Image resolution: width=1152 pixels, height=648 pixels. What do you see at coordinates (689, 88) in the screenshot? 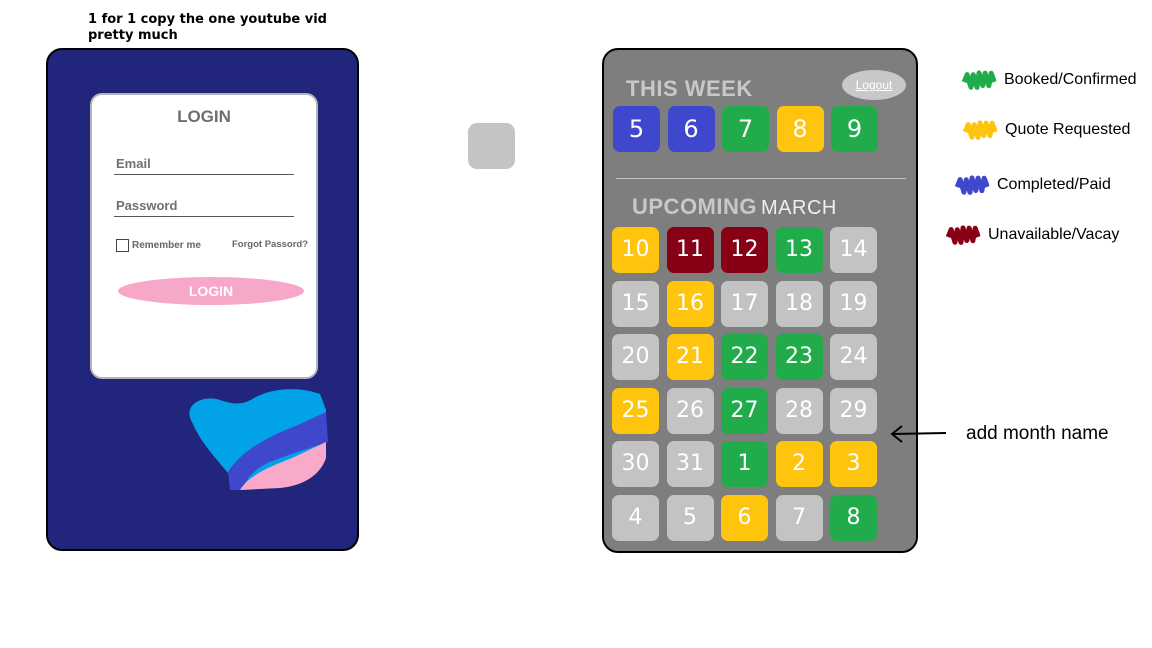
I see `this-week-heading: THIS WEEK` at bounding box center [689, 88].